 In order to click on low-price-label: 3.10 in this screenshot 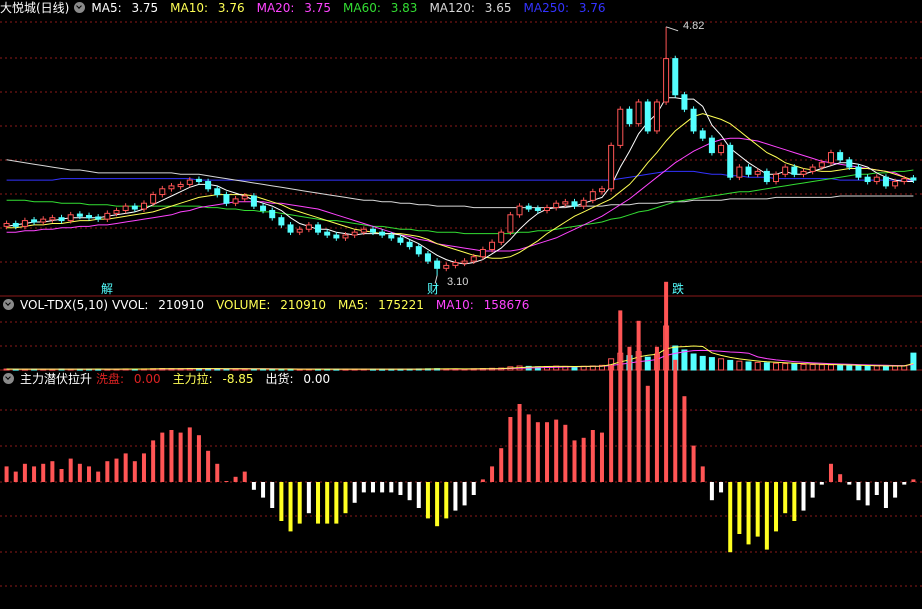, I will do `click(457, 282)`.